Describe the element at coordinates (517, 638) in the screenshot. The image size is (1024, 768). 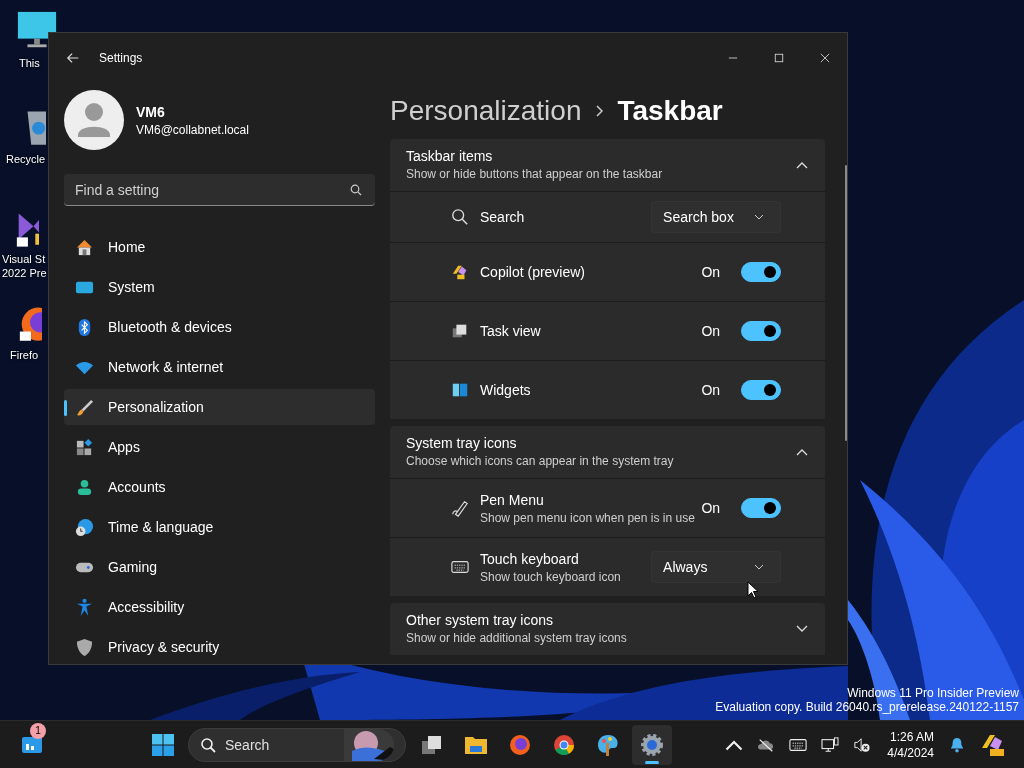
I see `section-subtitle: Show or hide additional system tray icons` at that location.